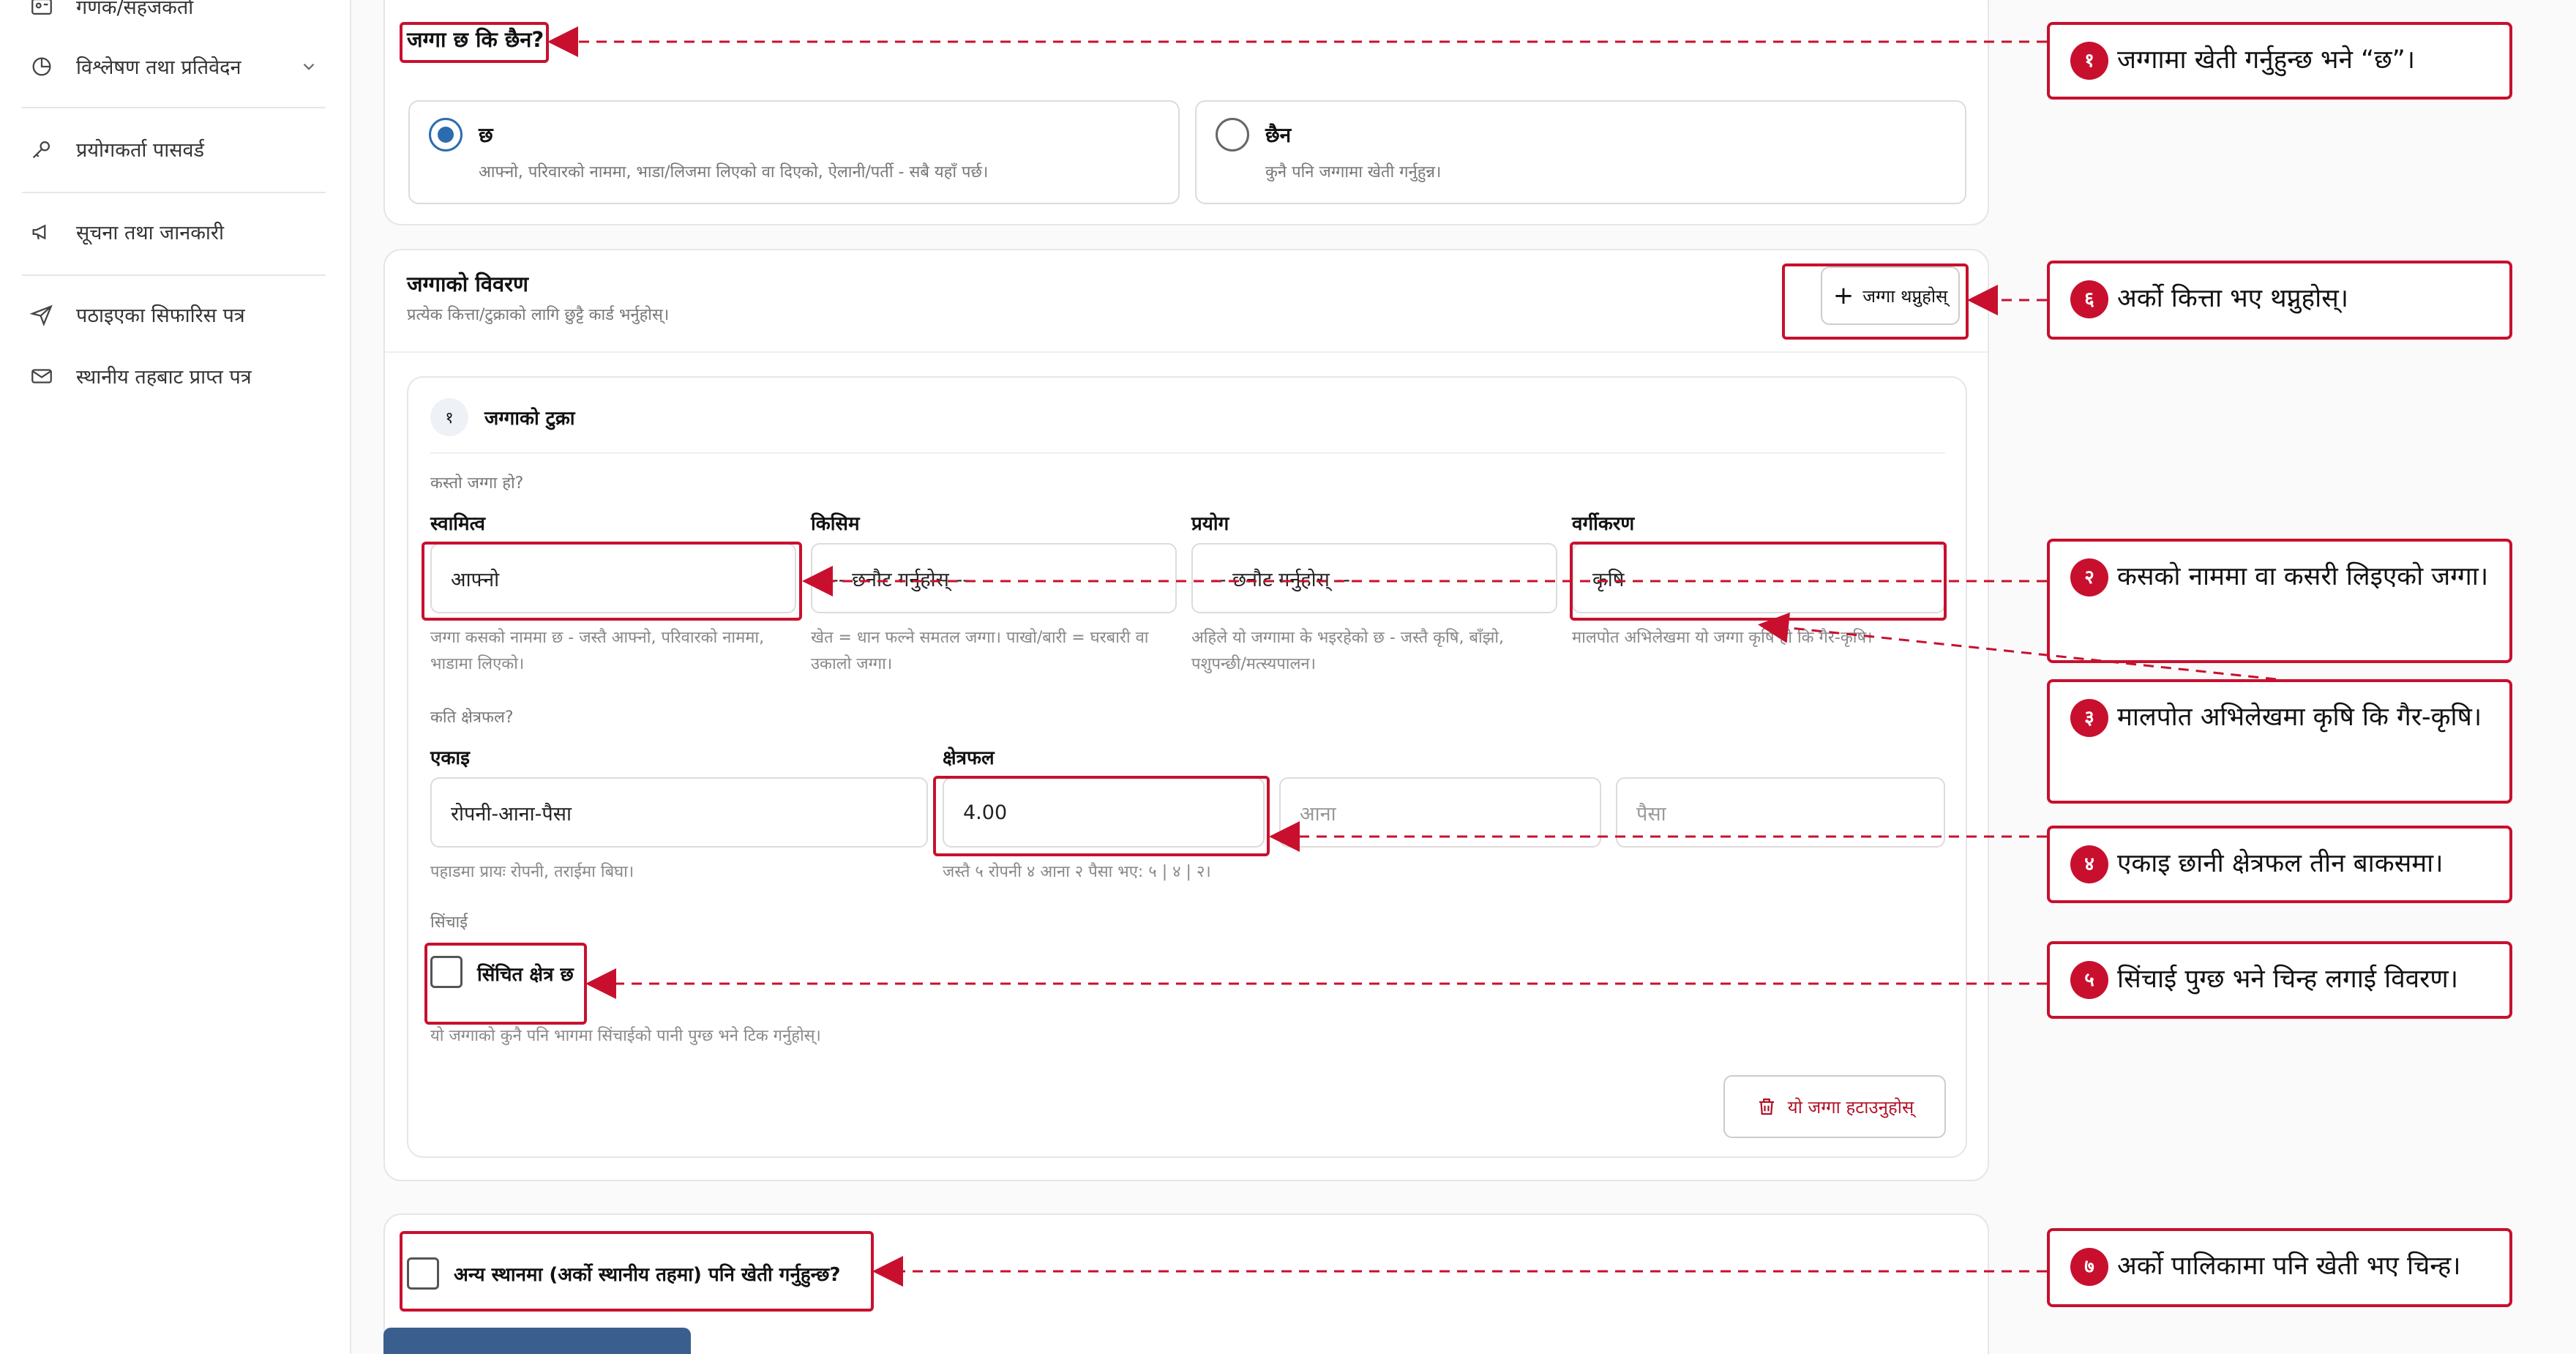 Image resolution: width=2576 pixels, height=1354 pixels. I want to click on area-label: क्षेत्रफल, so click(969, 758).